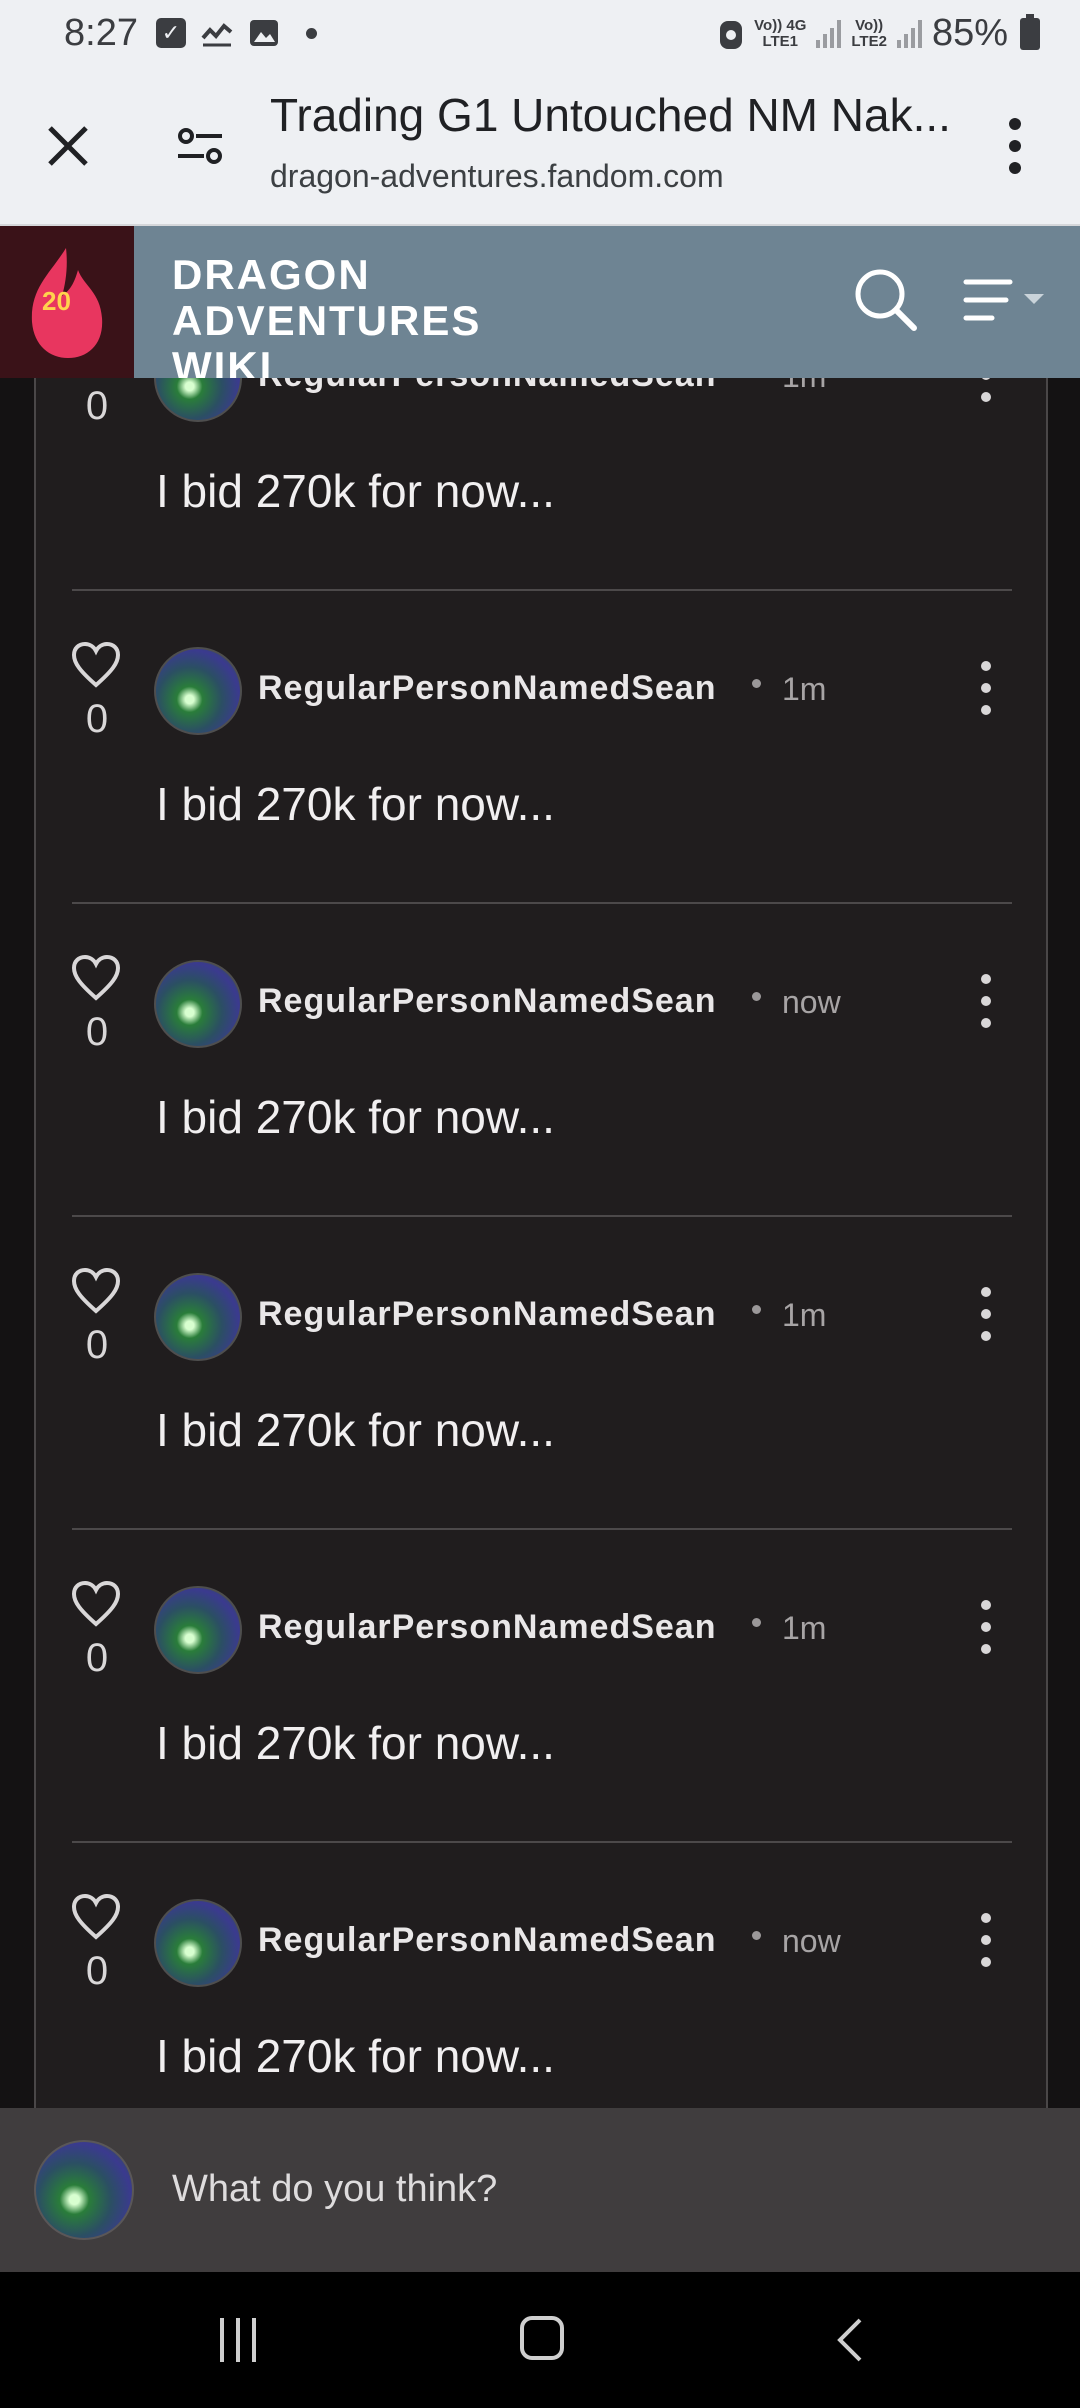 The image size is (1080, 2408). What do you see at coordinates (731, 34) in the screenshot?
I see `data-saver-icon` at bounding box center [731, 34].